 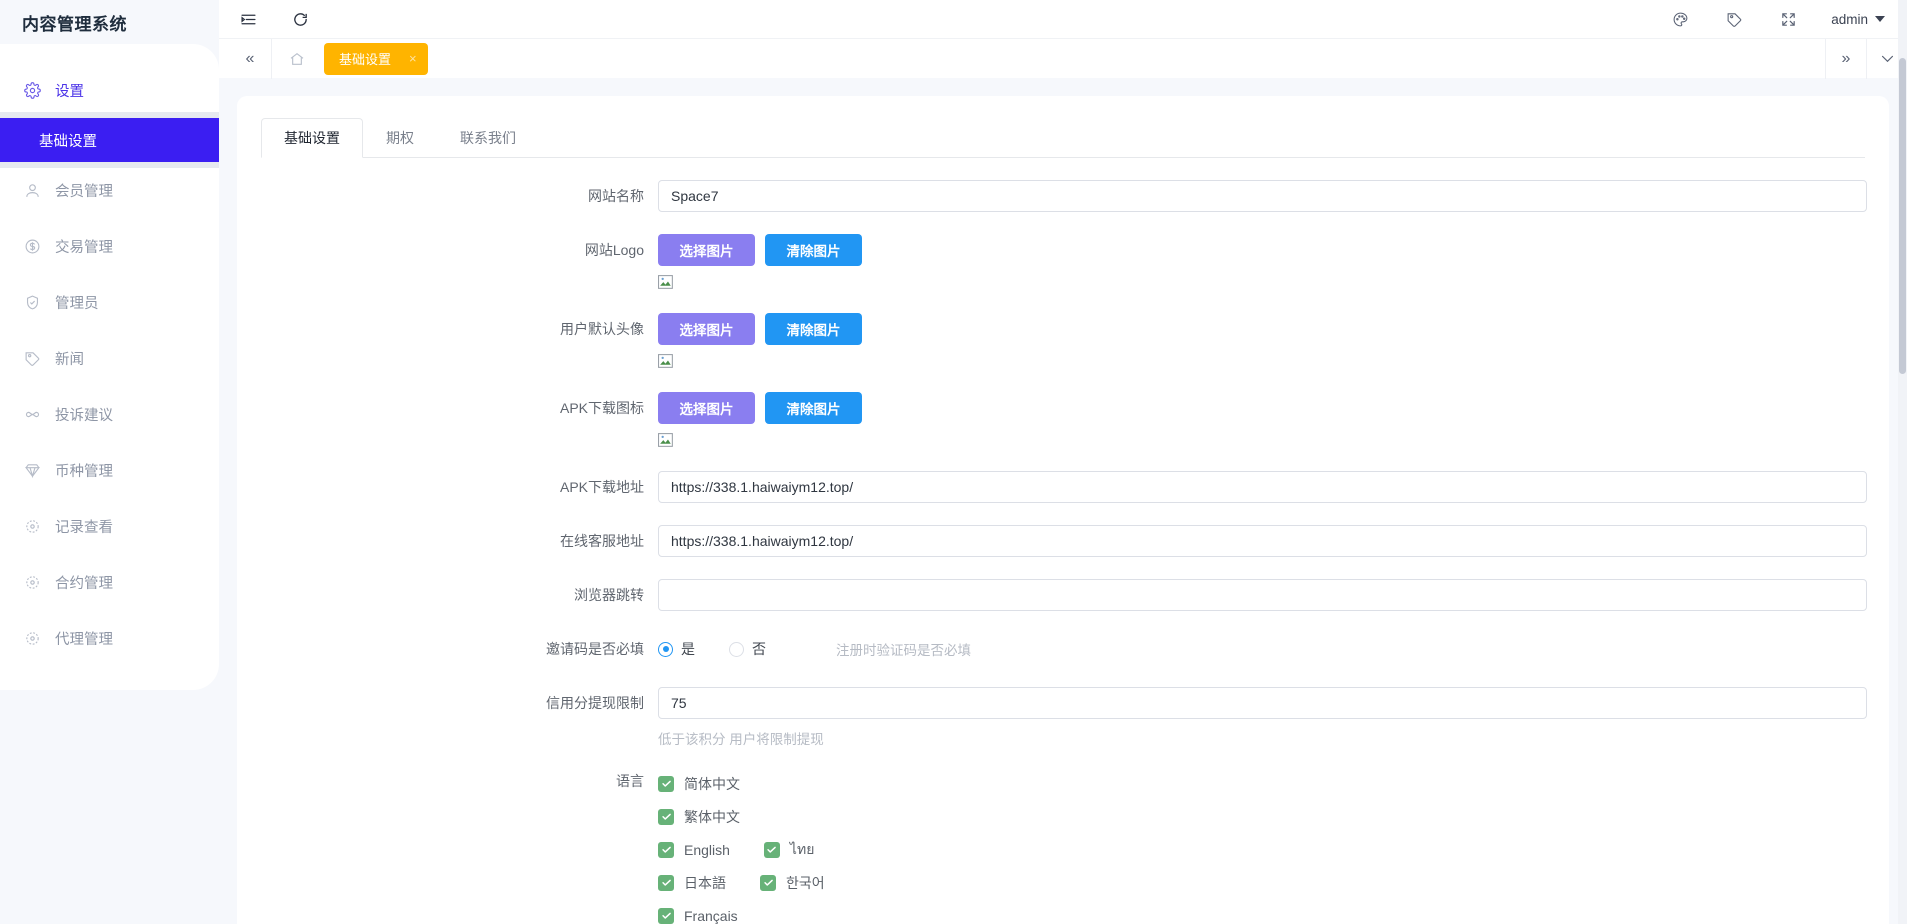 I want to click on sidebar-subitem-basic-settings: 基础设置, so click(x=109, y=140).